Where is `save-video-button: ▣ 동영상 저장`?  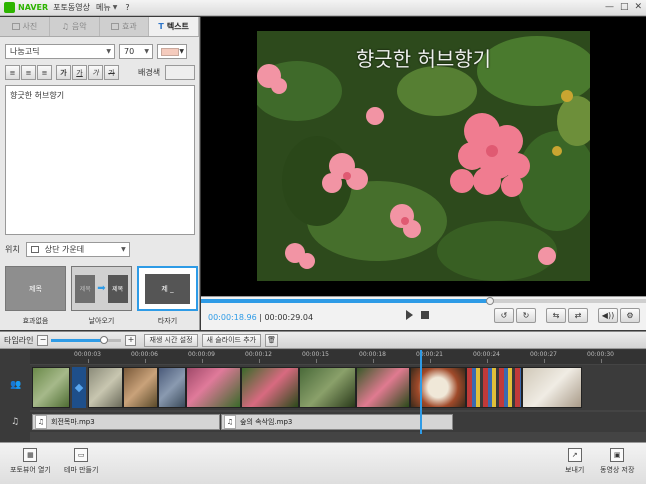 save-video-button: ▣ 동영상 저장 is located at coordinates (617, 461).